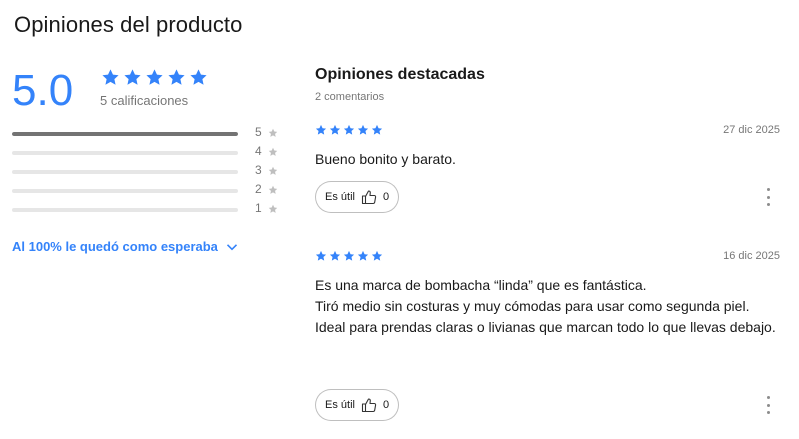 The width and height of the screenshot is (799, 439). I want to click on rating-distribution: 5 4 3 2 1, so click(147, 171).